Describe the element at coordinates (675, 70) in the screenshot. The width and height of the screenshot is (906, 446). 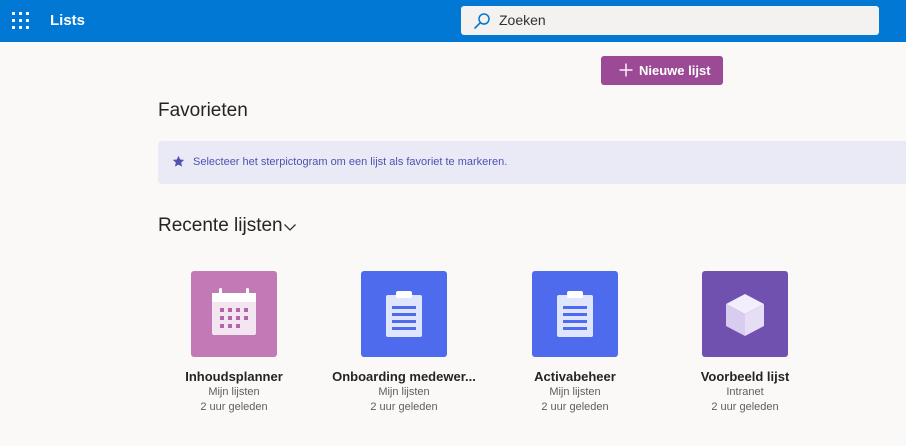
I see `new-list-label: Nieuwe lijst` at that location.